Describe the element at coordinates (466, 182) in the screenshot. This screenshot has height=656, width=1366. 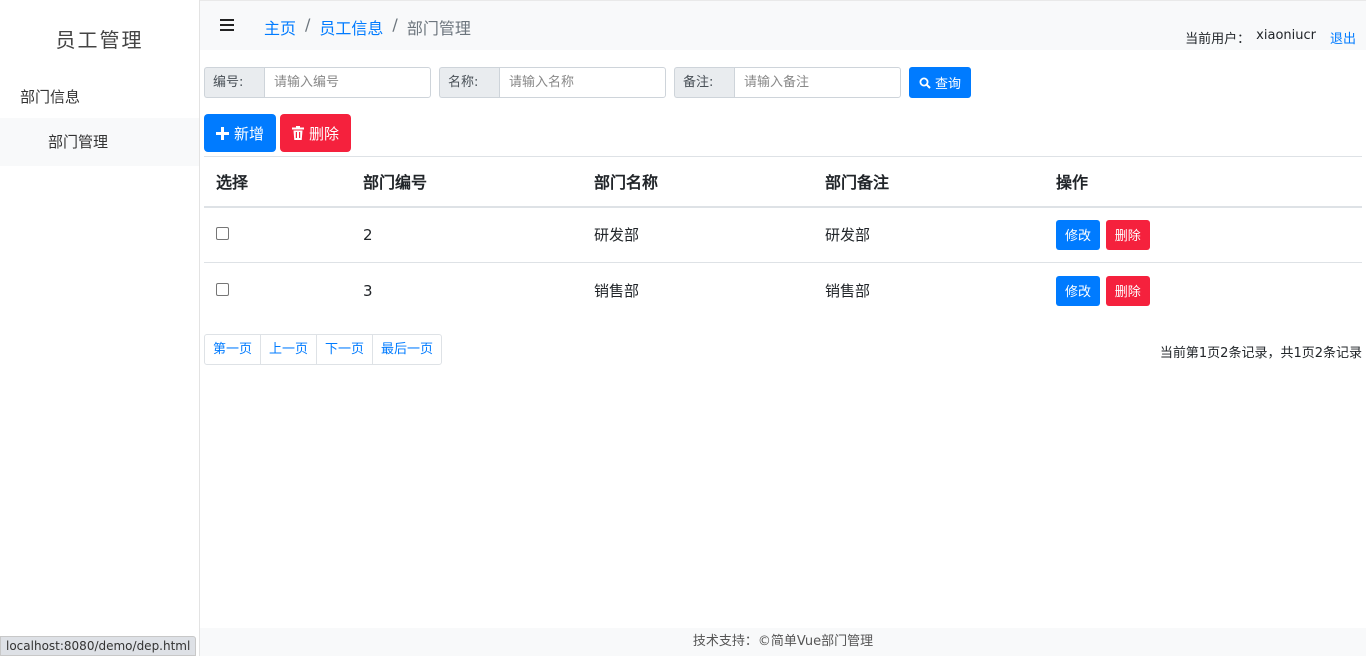
I see `column-header-id: 部门编号` at that location.